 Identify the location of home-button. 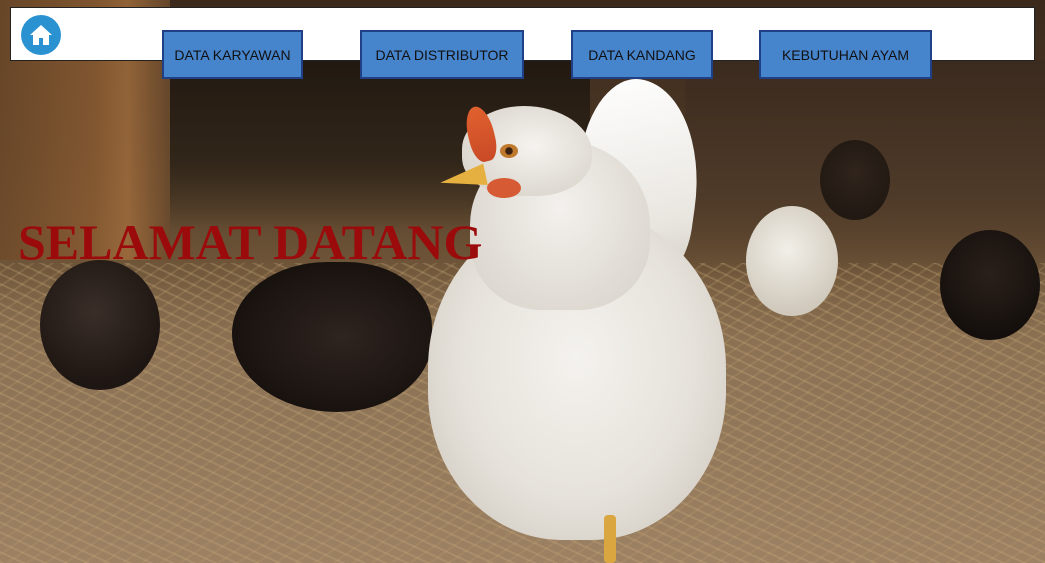
(41, 35).